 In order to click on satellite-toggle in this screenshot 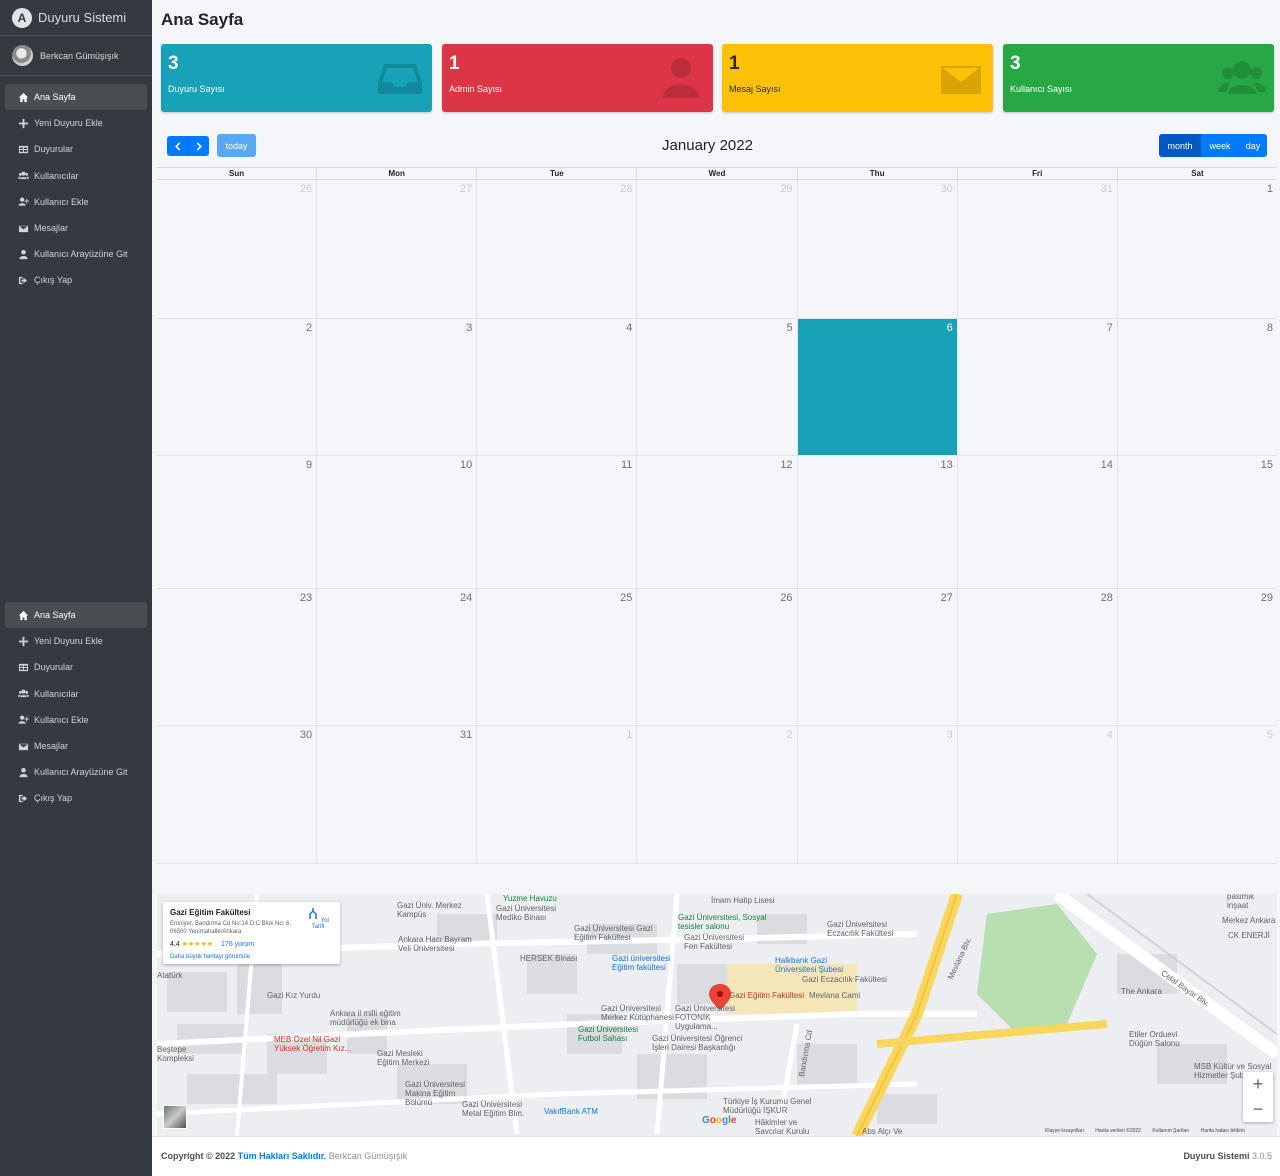, I will do `click(175, 1117)`.